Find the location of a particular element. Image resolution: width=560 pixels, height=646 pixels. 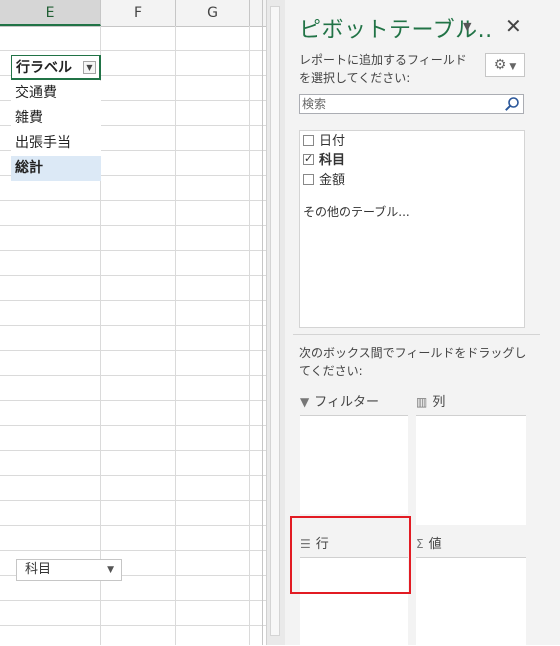

field-item-date: 日付 is located at coordinates (324, 142).